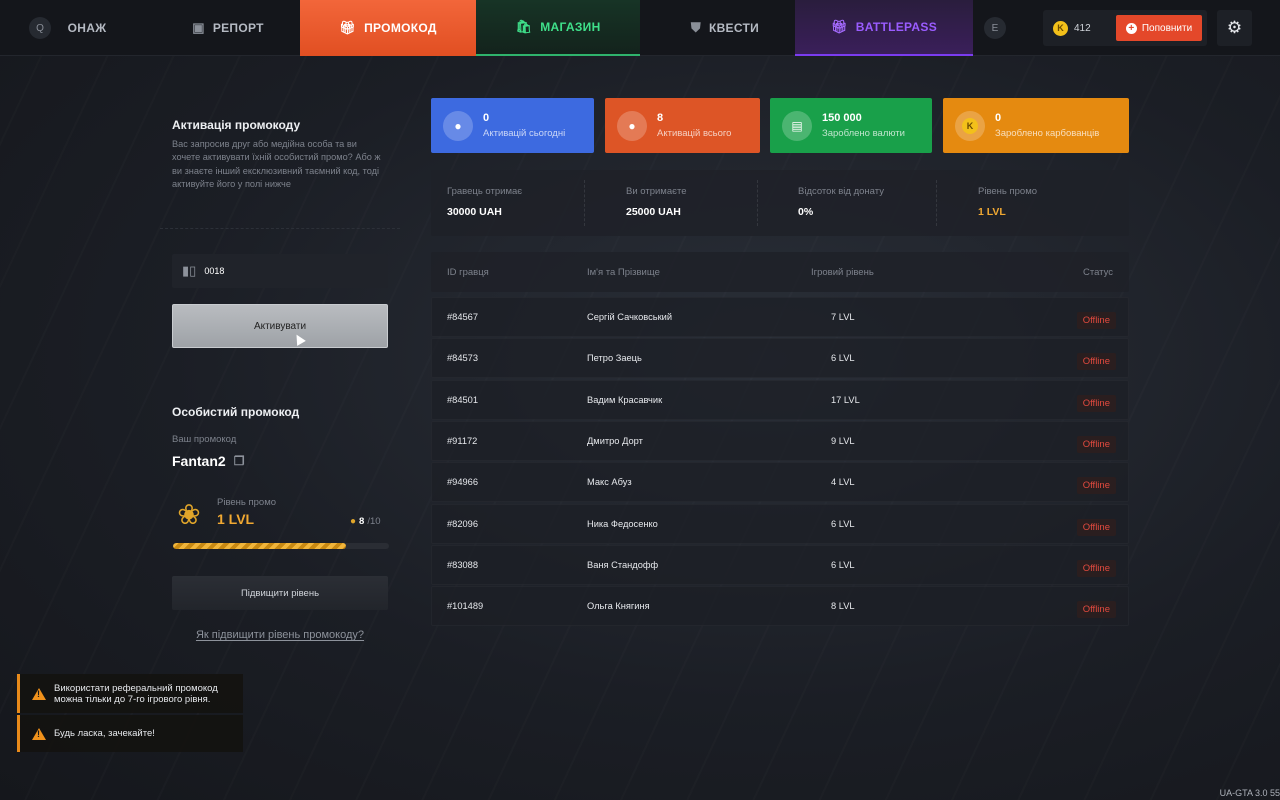 Image resolution: width=1280 pixels, height=800 pixels. I want to click on plus-icon: +, so click(1131, 28).